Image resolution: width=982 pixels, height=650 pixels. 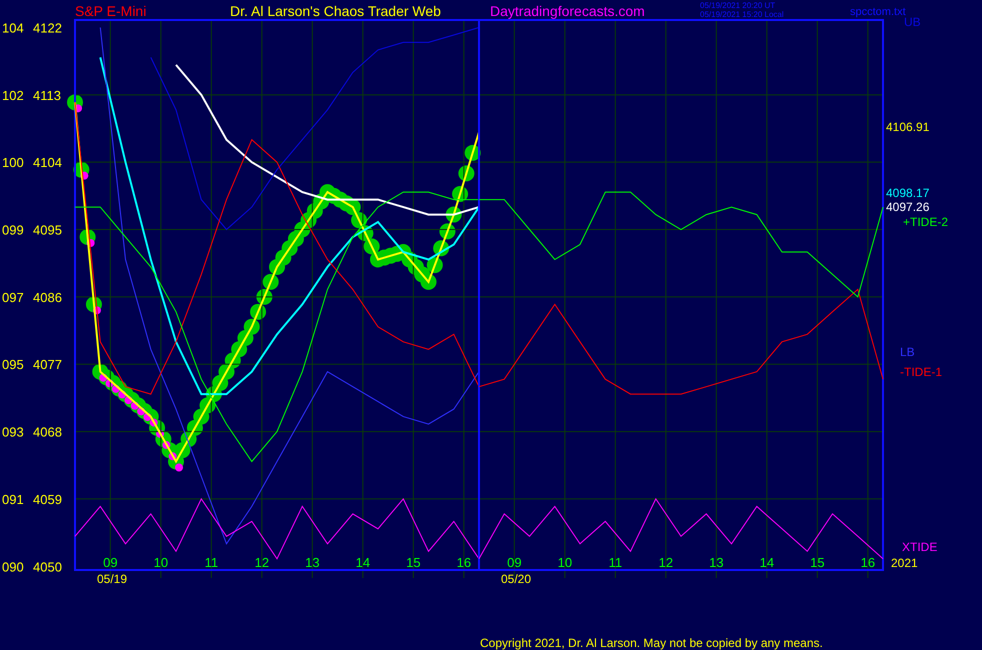 I want to click on y-axis-label: 4059, so click(x=47, y=499).